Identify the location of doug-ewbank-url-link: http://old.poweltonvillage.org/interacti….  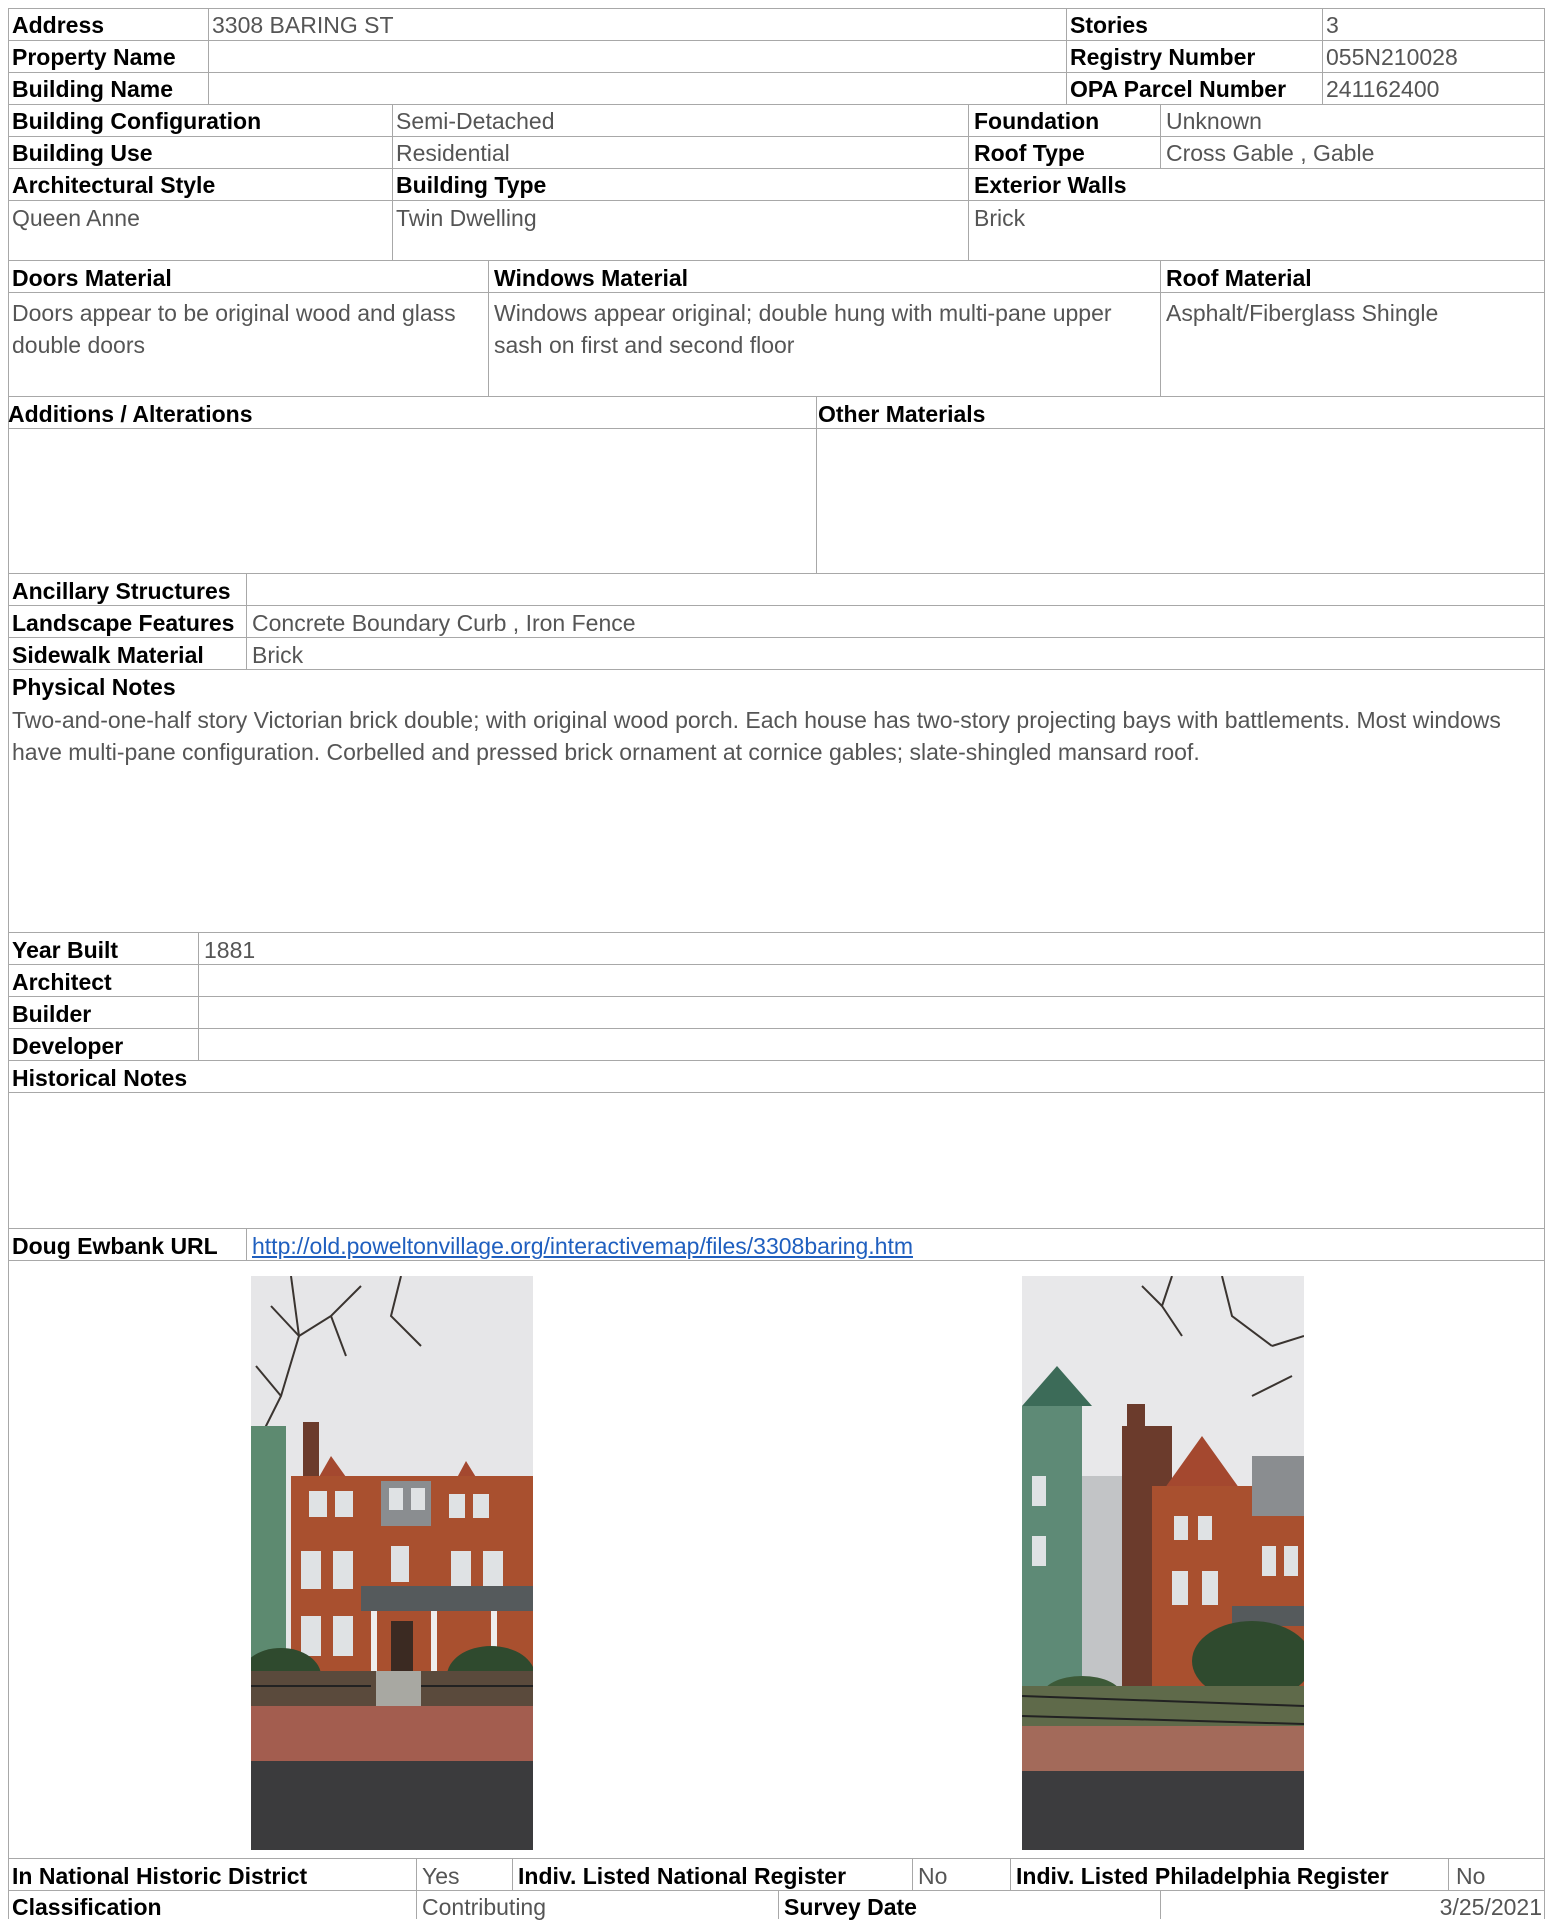
(582, 1246).